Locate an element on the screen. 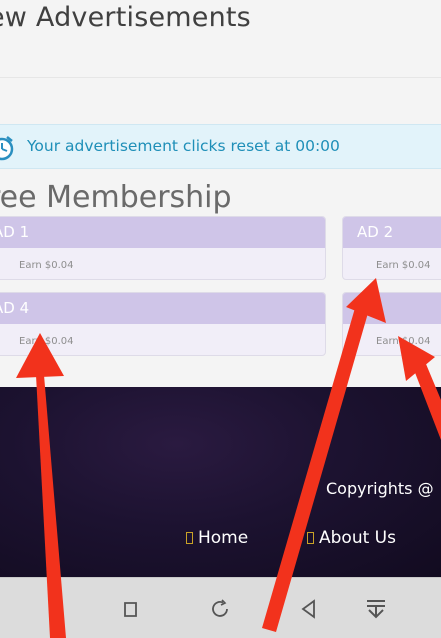  ad-card-2: AD 2 Earn $0.04 is located at coordinates (391, 248).